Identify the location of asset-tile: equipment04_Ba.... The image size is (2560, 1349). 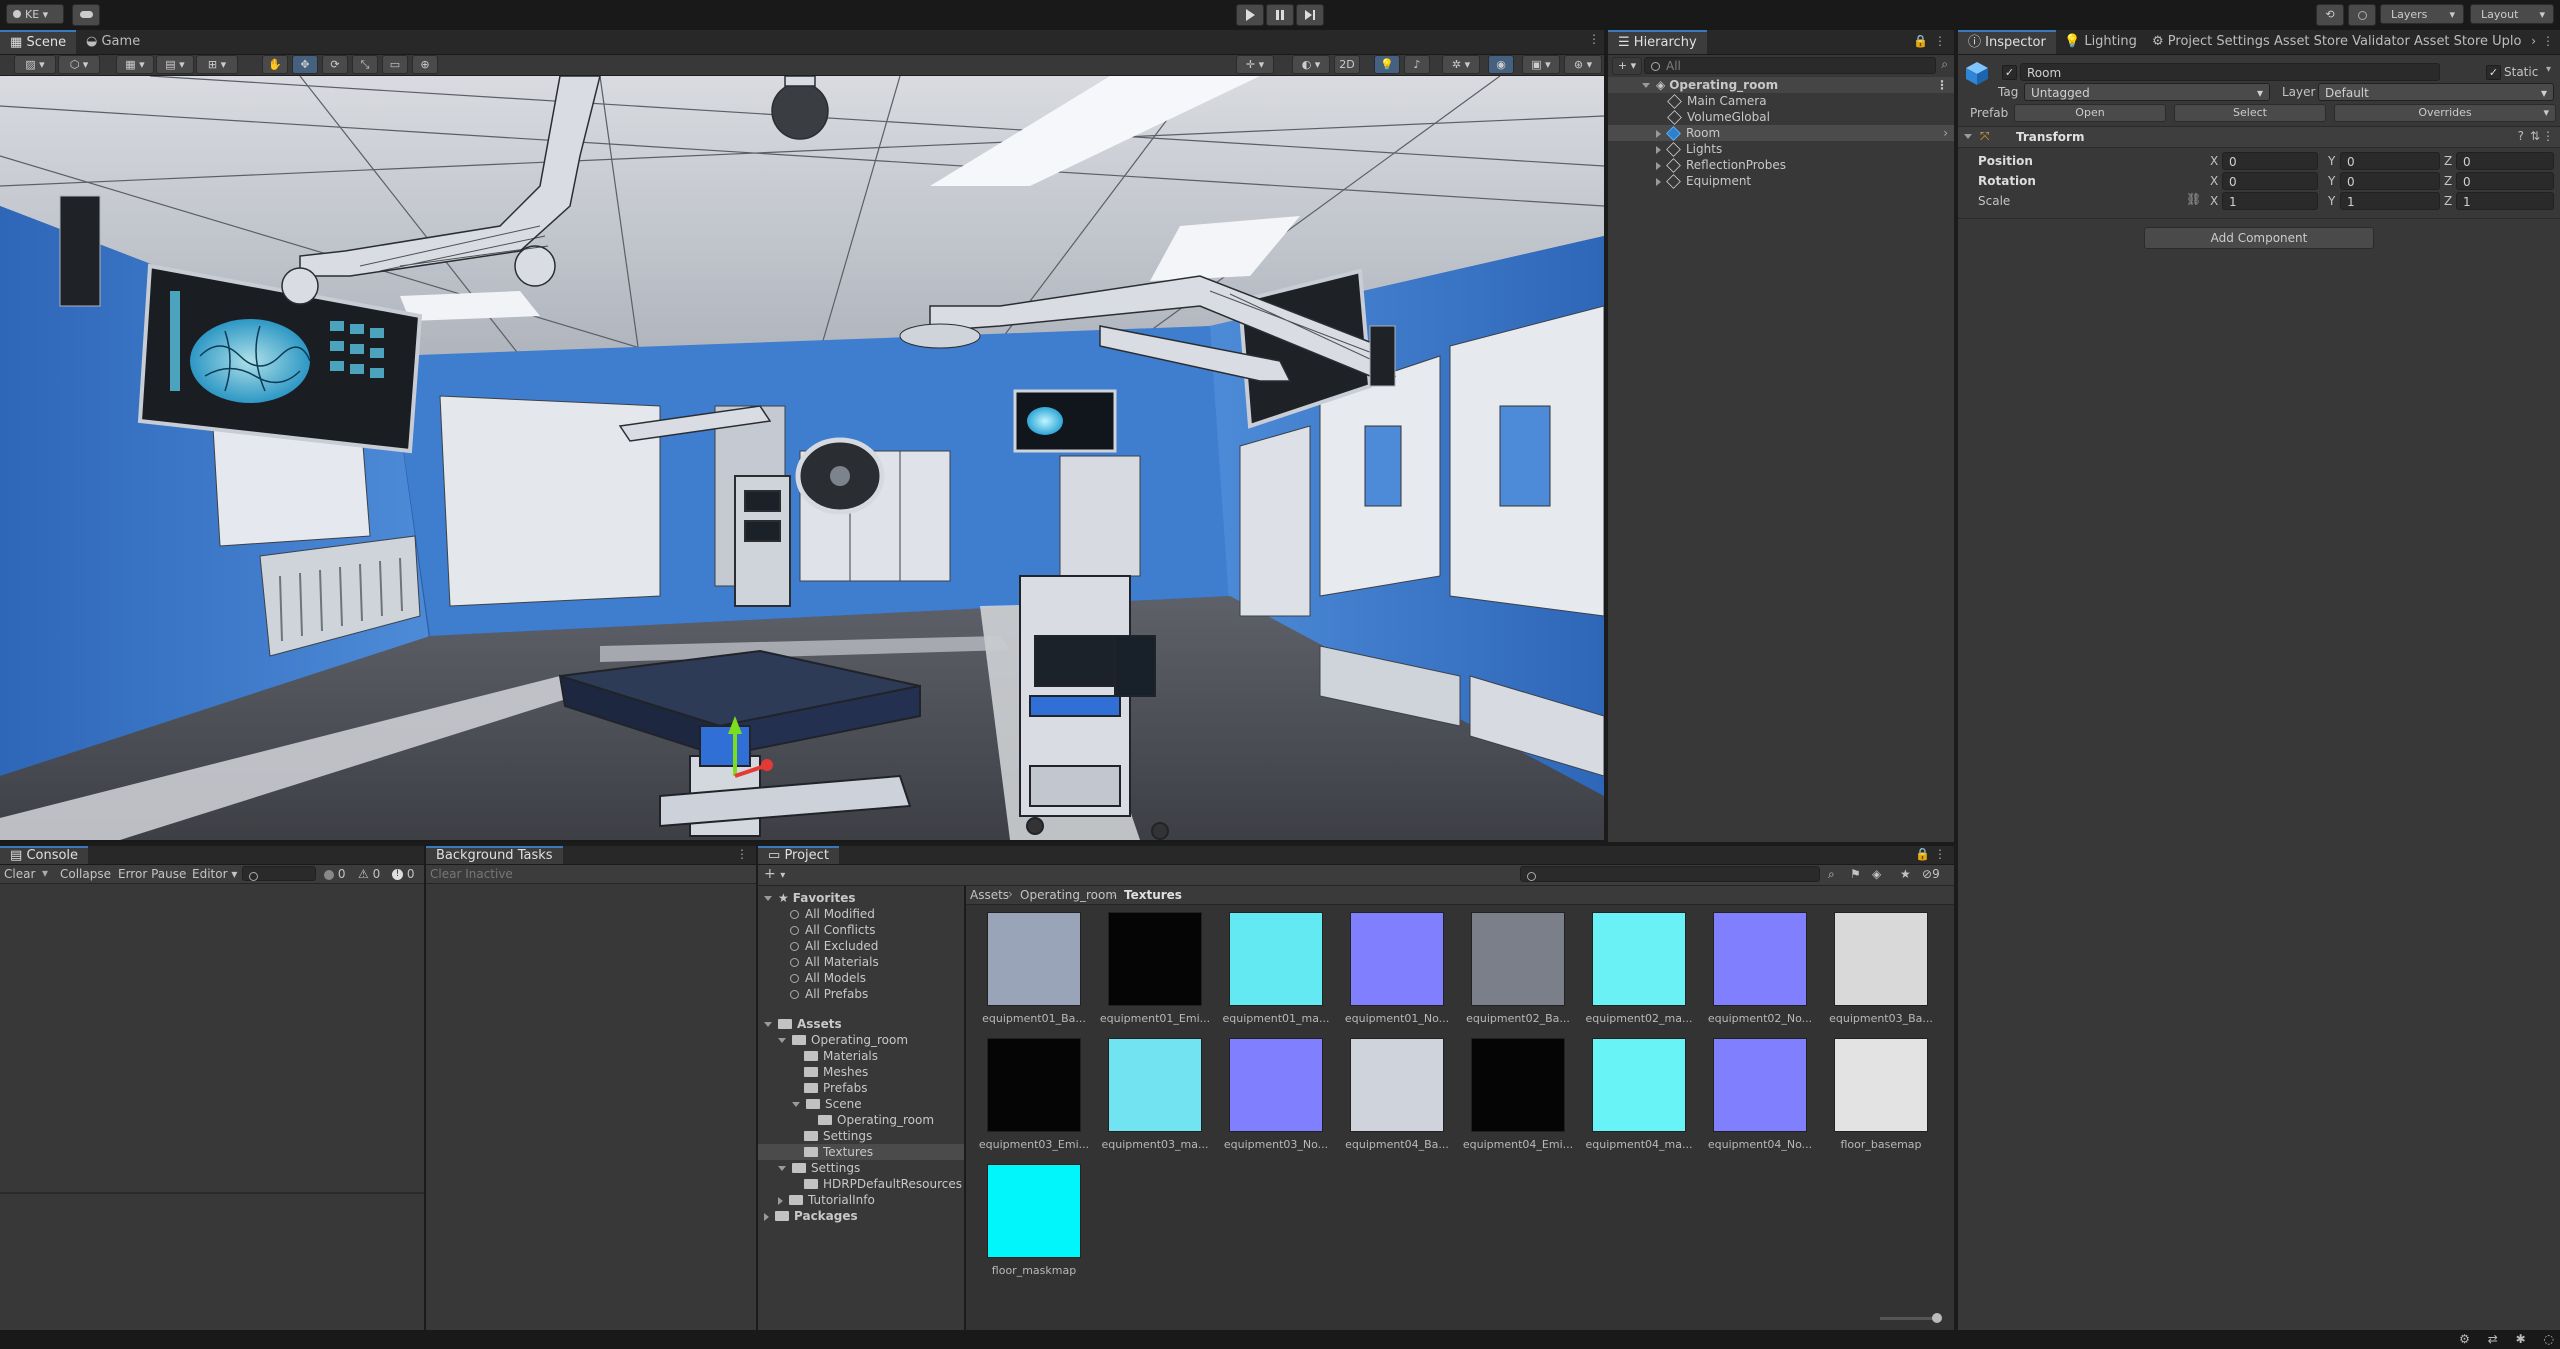
(1397, 1094).